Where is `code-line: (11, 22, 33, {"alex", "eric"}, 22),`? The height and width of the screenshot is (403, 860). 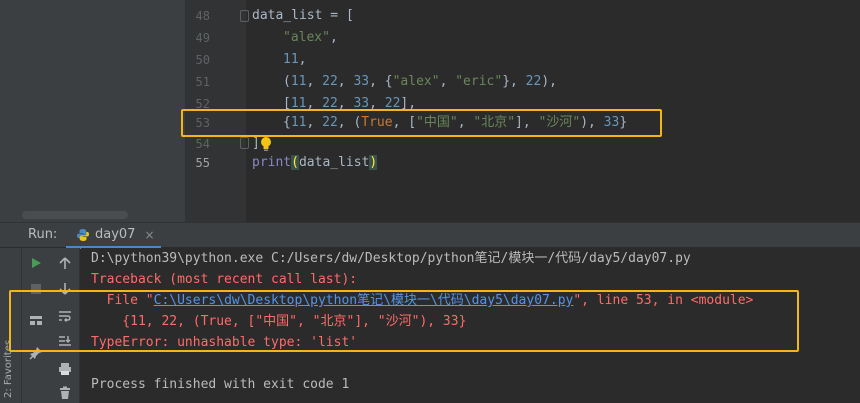 code-line: (11, 22, 33, {"alex", "eric"}, 22), is located at coordinates (420, 81).